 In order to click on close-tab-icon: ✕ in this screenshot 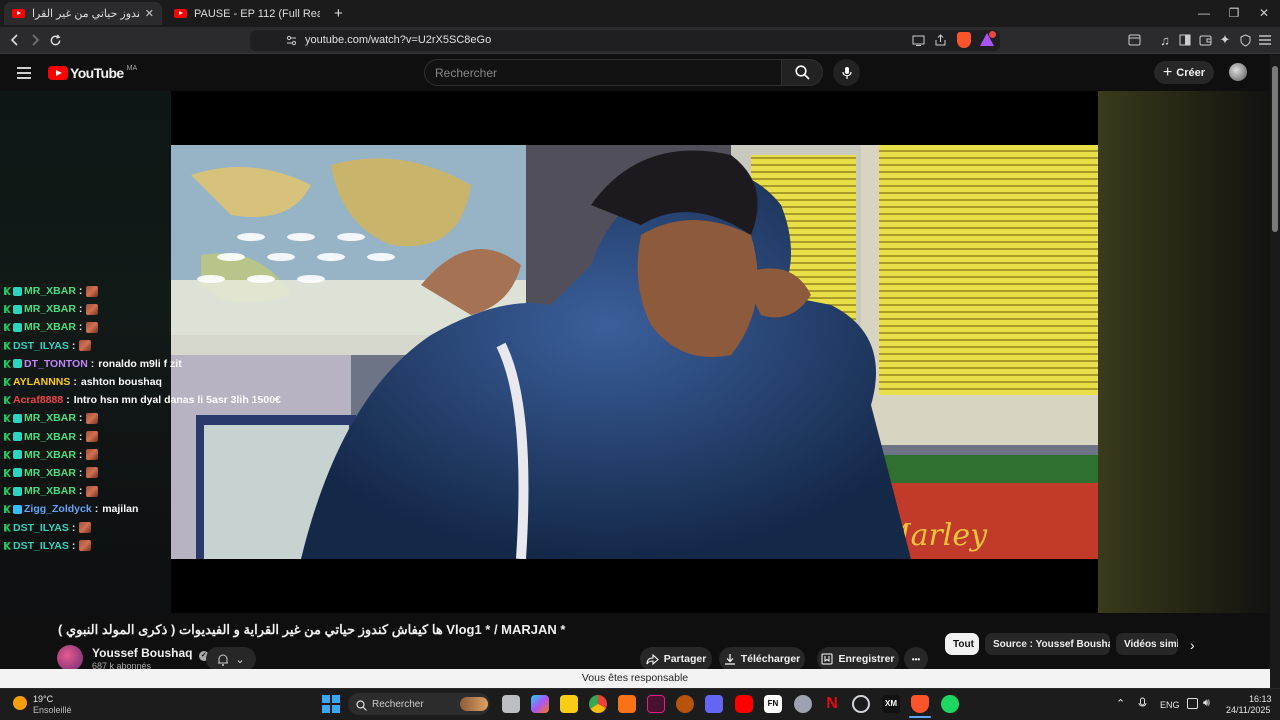, I will do `click(149, 13)`.